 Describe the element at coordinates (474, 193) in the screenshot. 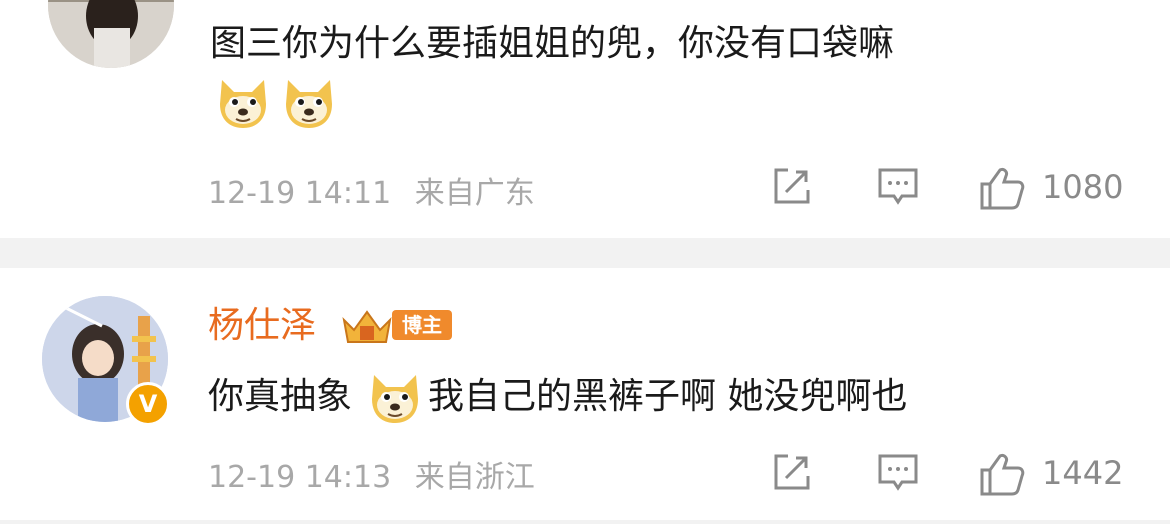

I see `comment-location: 来自广东` at that location.